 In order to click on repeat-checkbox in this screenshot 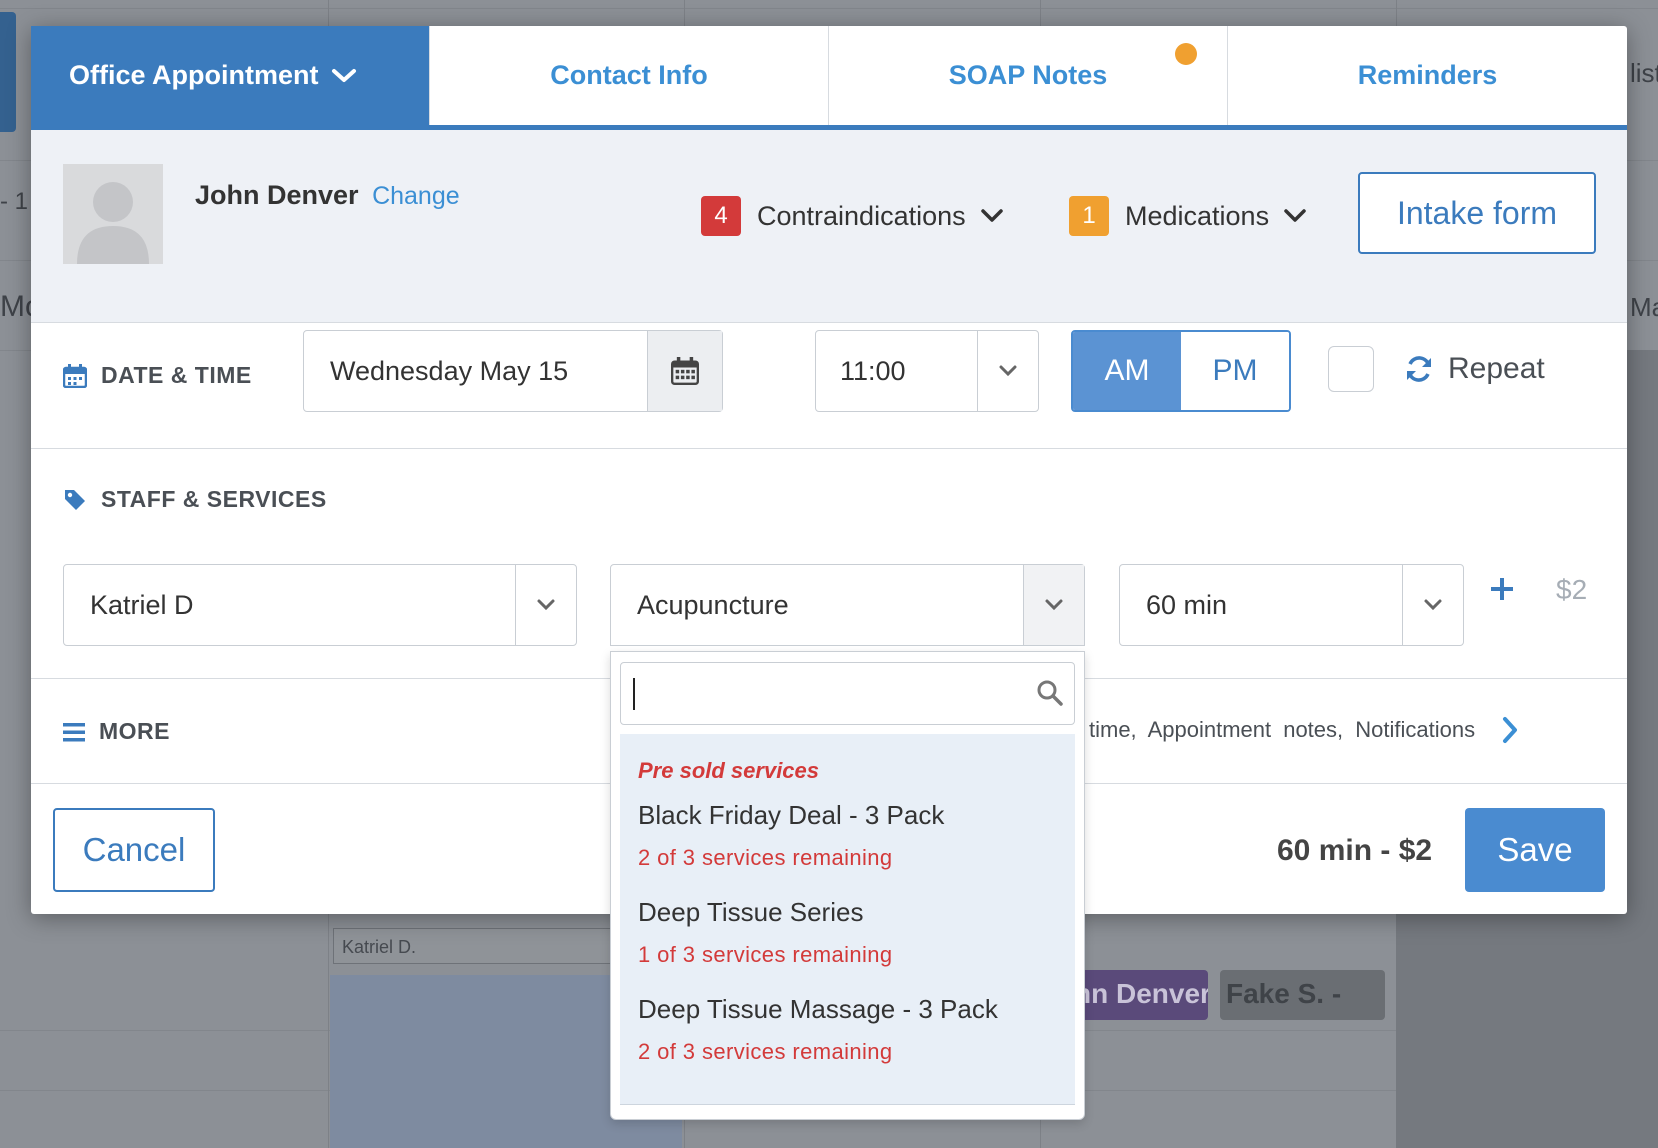, I will do `click(1351, 369)`.